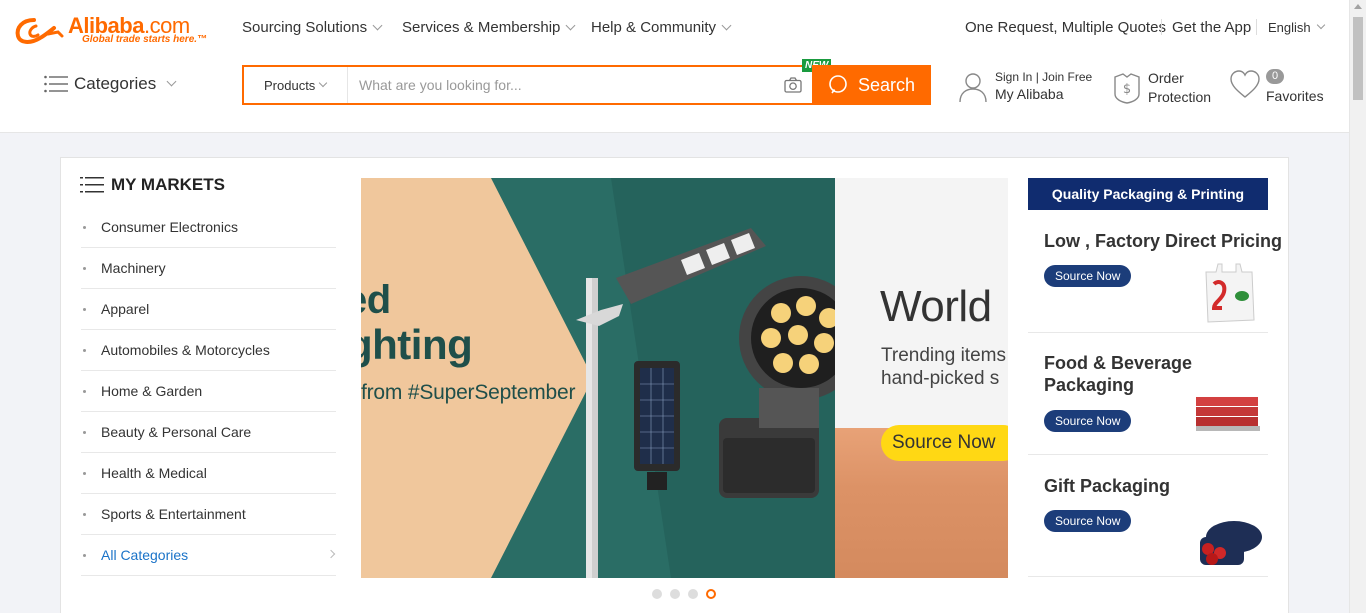 The height and width of the screenshot is (613, 1366). I want to click on nav-get-app: Get the App, so click(1211, 27).